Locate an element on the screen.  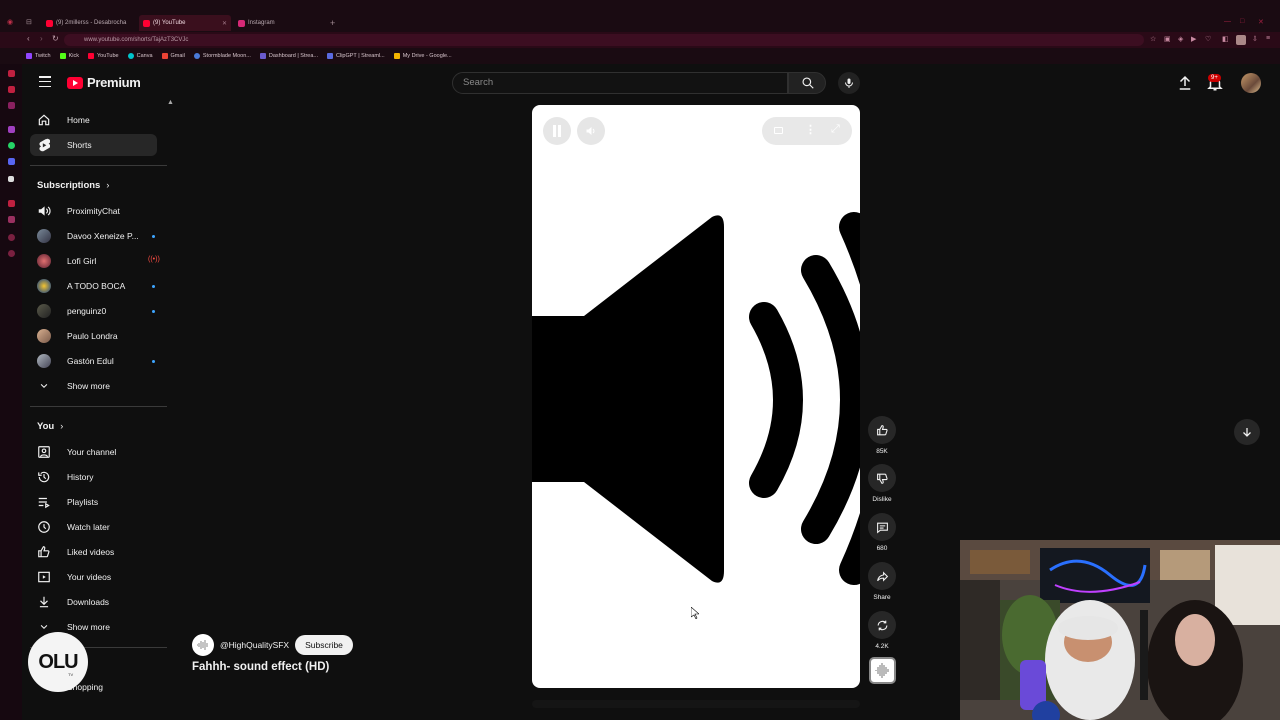
next-short-button is located at coordinates (1247, 432).